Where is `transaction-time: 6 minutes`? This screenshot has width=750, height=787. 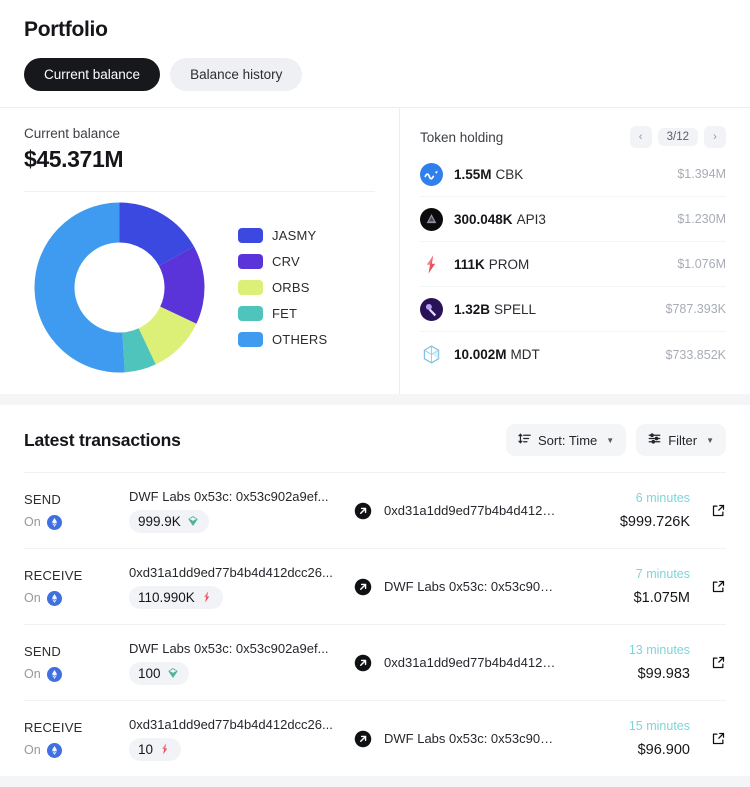 transaction-time: 6 minutes is located at coordinates (662, 498).